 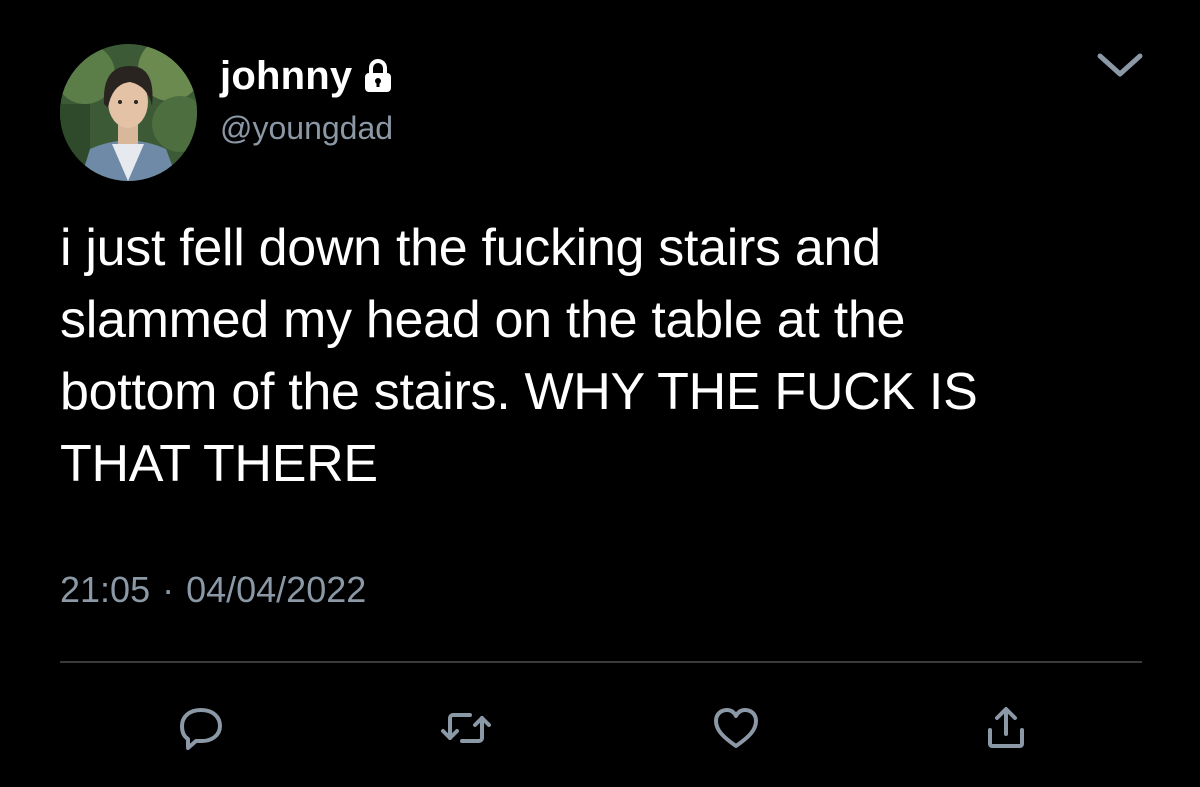 I want to click on share-button, so click(x=1006, y=728).